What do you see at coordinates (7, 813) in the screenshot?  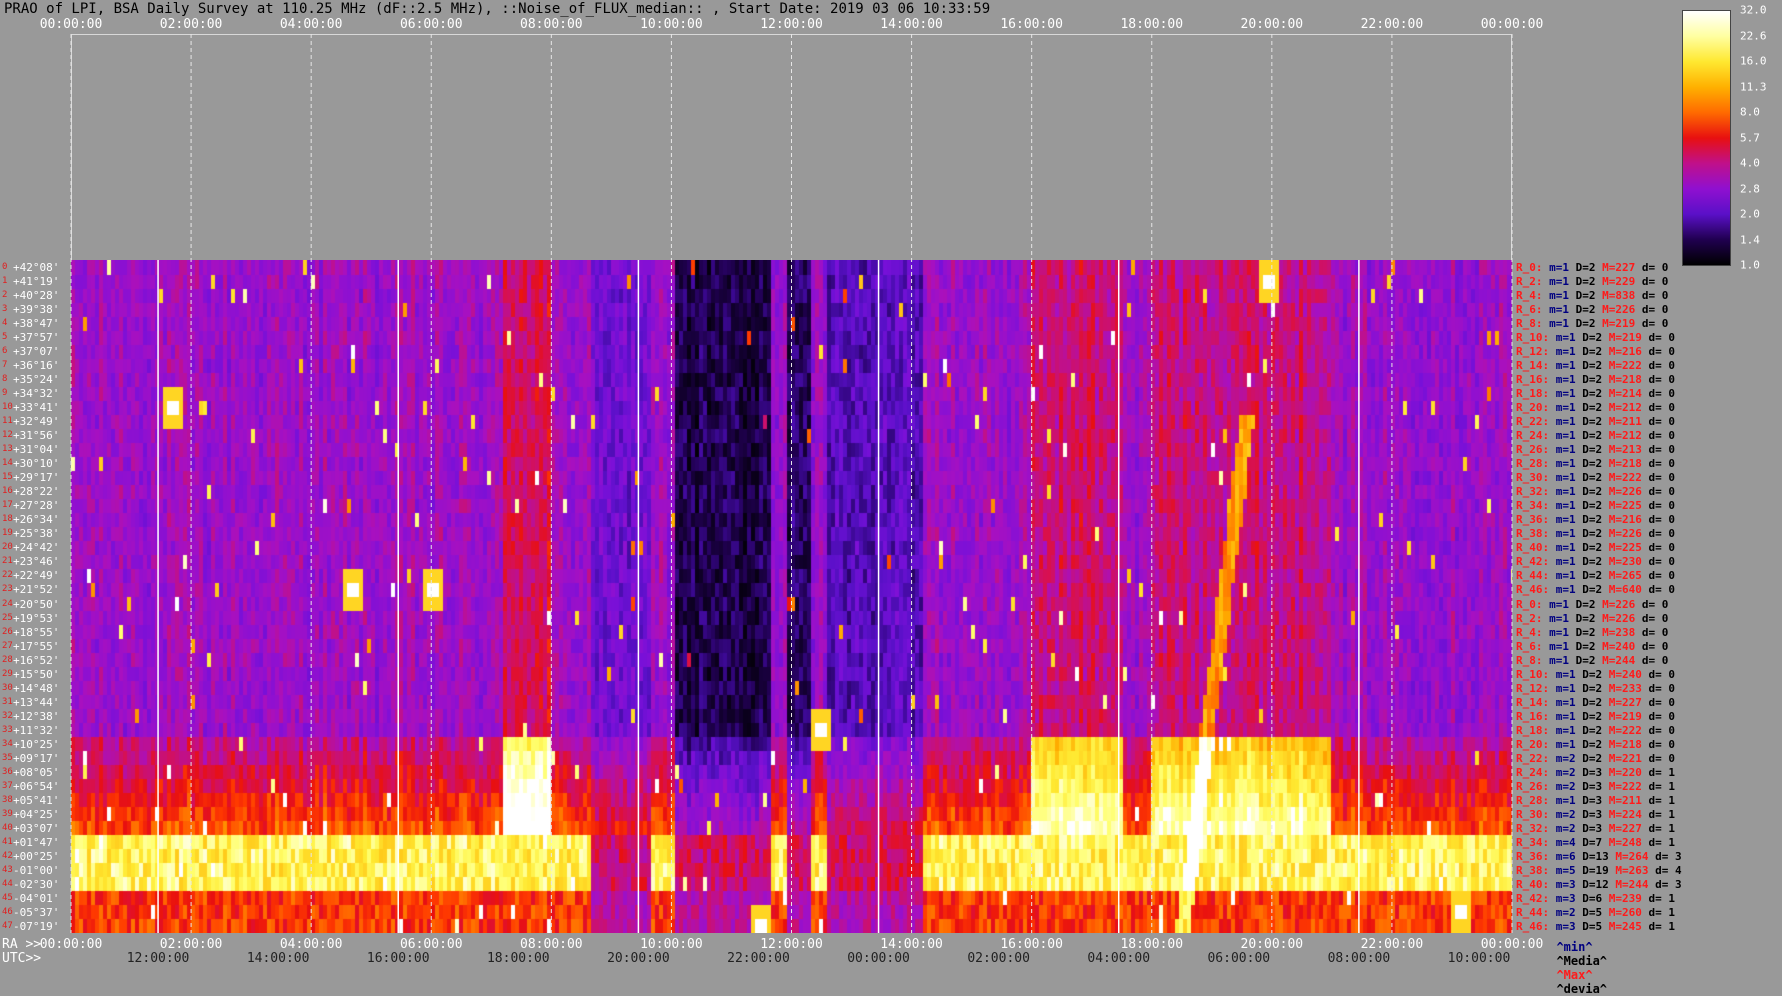 I see `declination-index: 39` at bounding box center [7, 813].